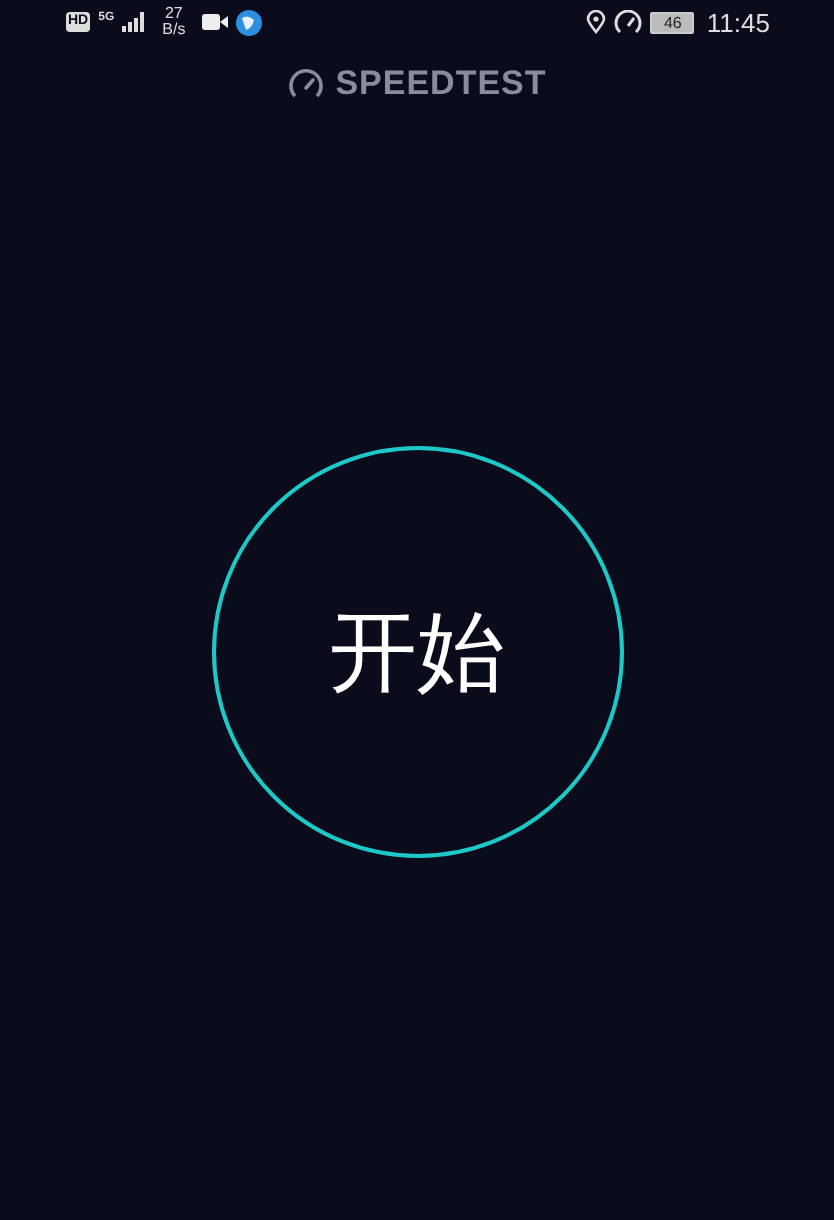 The image size is (834, 1220). Describe the element at coordinates (173, 14) in the screenshot. I see `speed-value: 27` at that location.